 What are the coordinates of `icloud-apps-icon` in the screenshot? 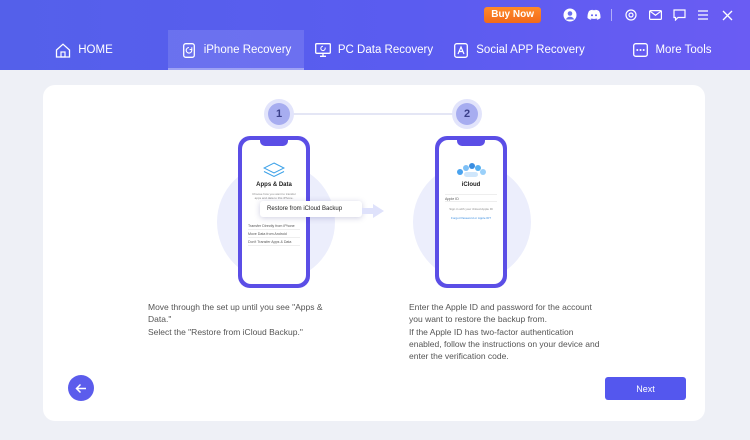 It's located at (471, 172).